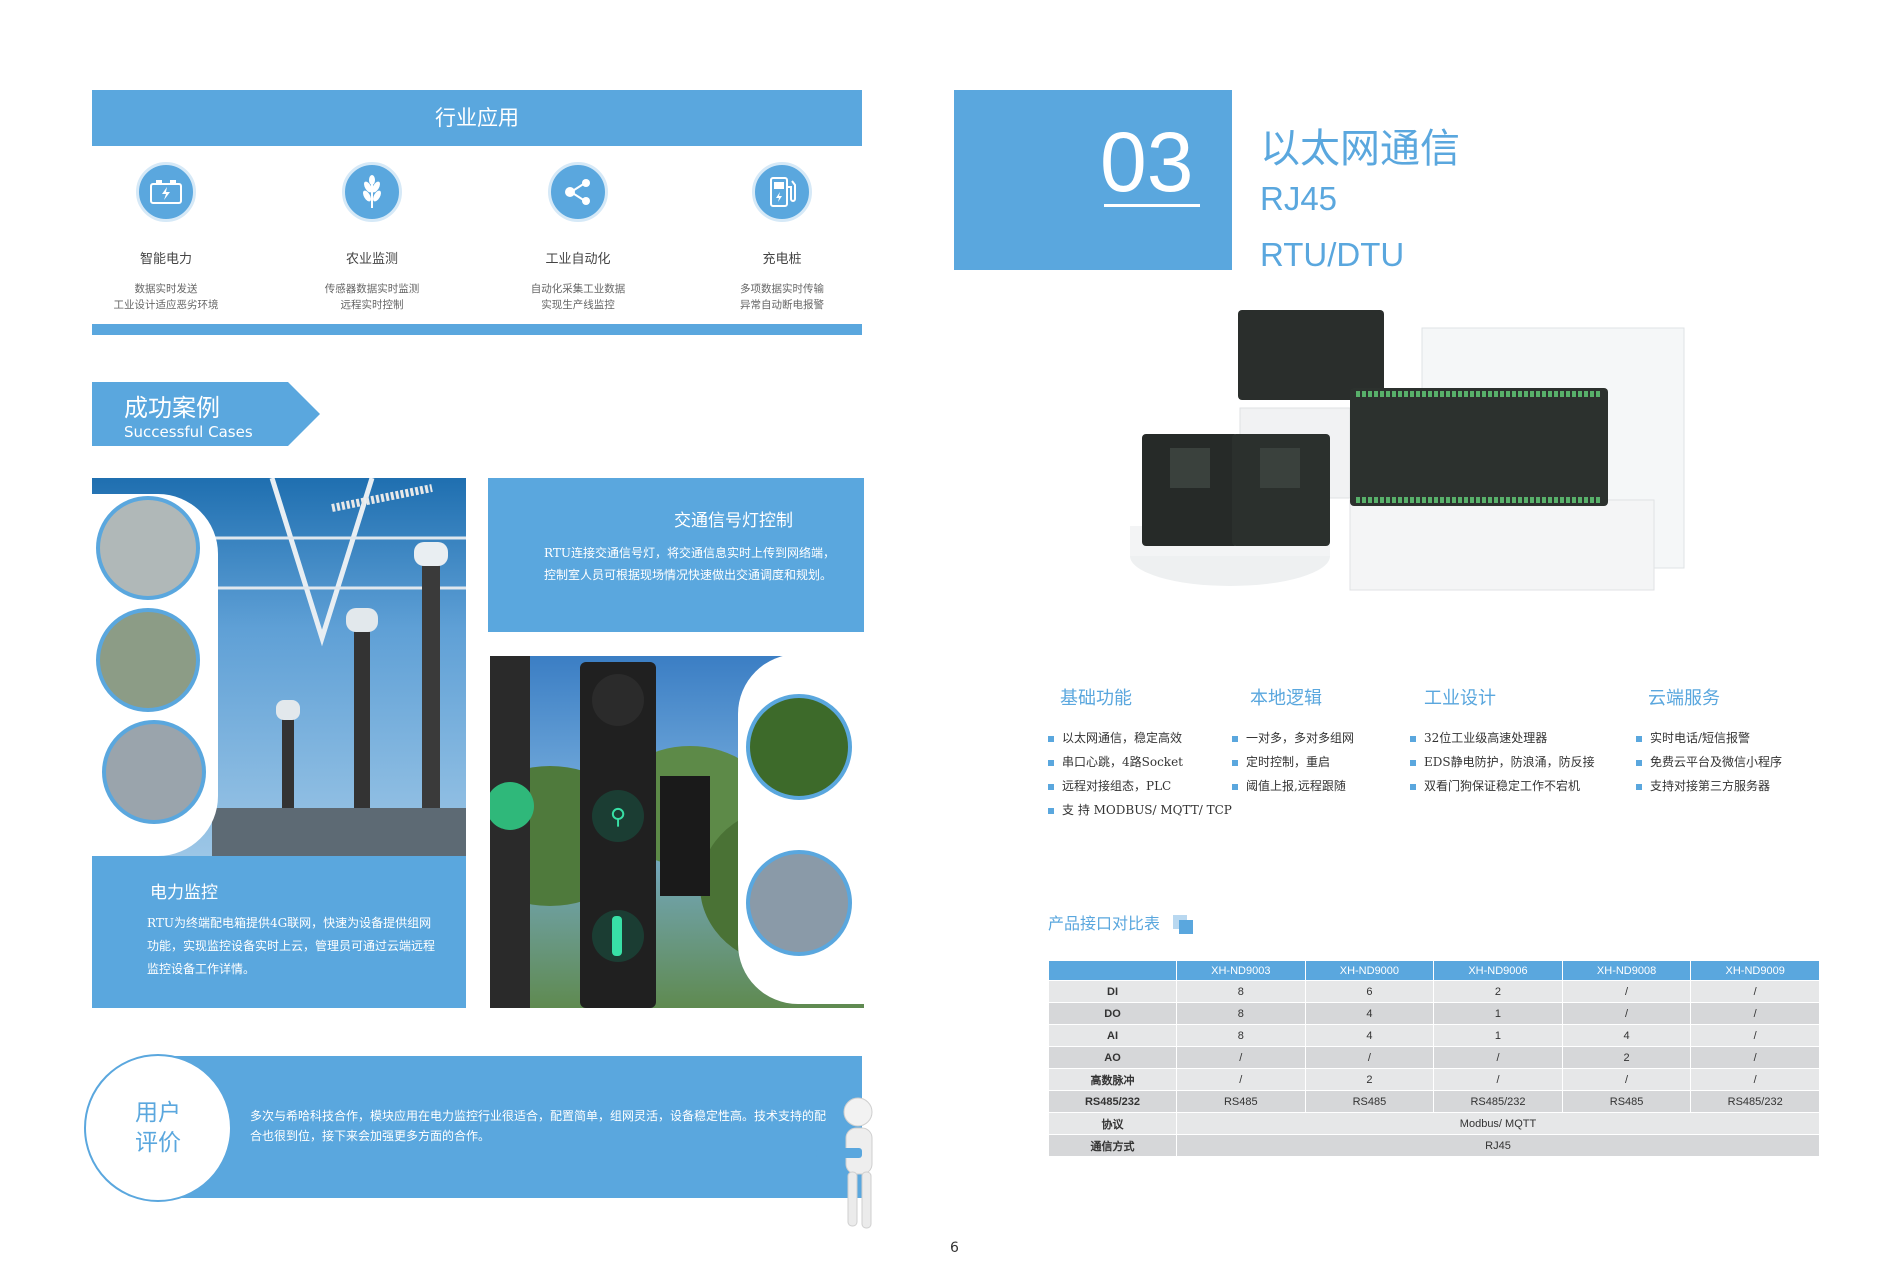 This screenshot has height=1282, width=1890. Describe the element at coordinates (155, 675) in the screenshot. I see `power-panel-strip` at that location.